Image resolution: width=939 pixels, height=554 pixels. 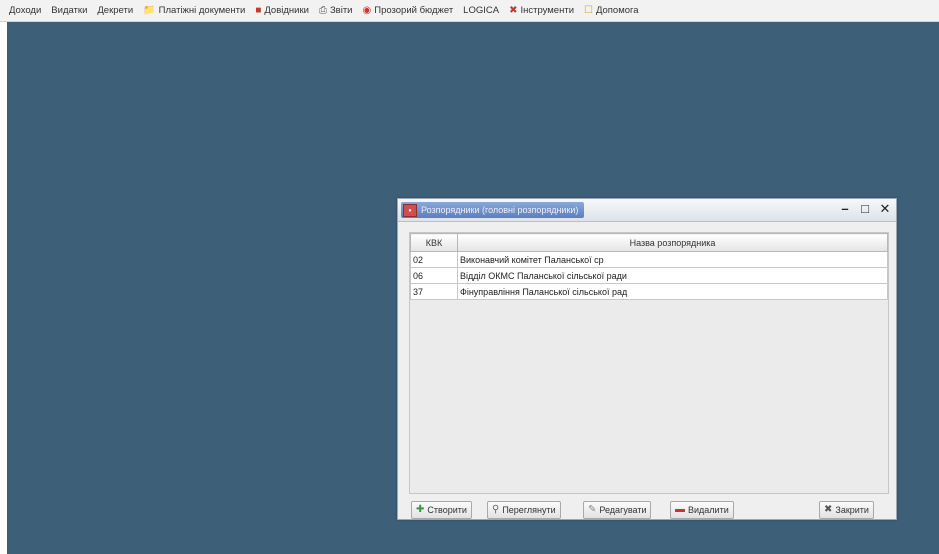 I want to click on close-button-label: Закрити, so click(x=852, y=510).